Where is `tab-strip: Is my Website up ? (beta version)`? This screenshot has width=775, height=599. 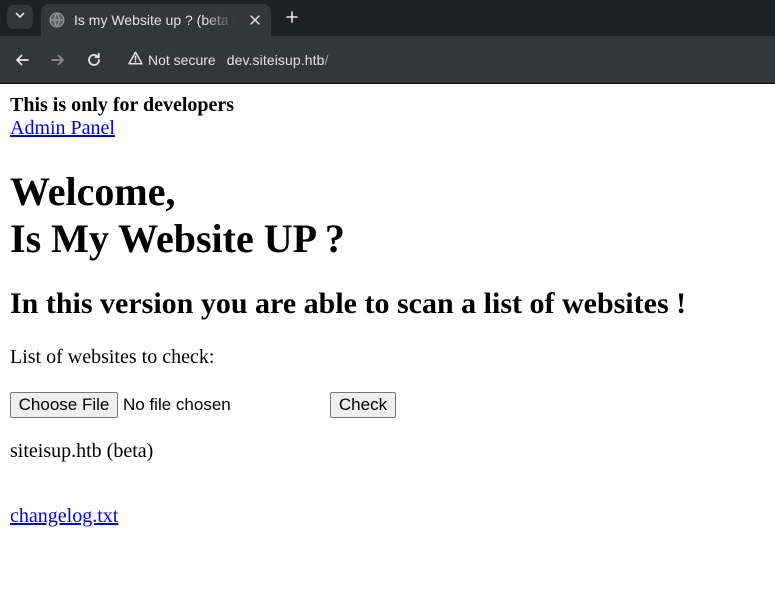 tab-strip: Is my Website up ? (beta version) is located at coordinates (387, 18).